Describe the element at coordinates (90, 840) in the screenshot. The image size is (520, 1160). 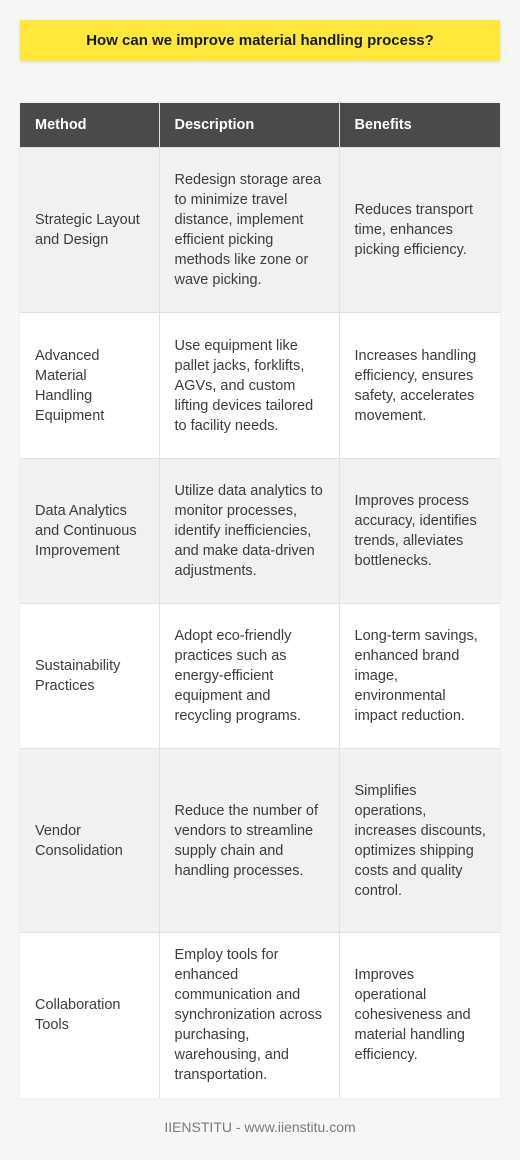
I see `method-cell: Vendor Consolidation` at that location.